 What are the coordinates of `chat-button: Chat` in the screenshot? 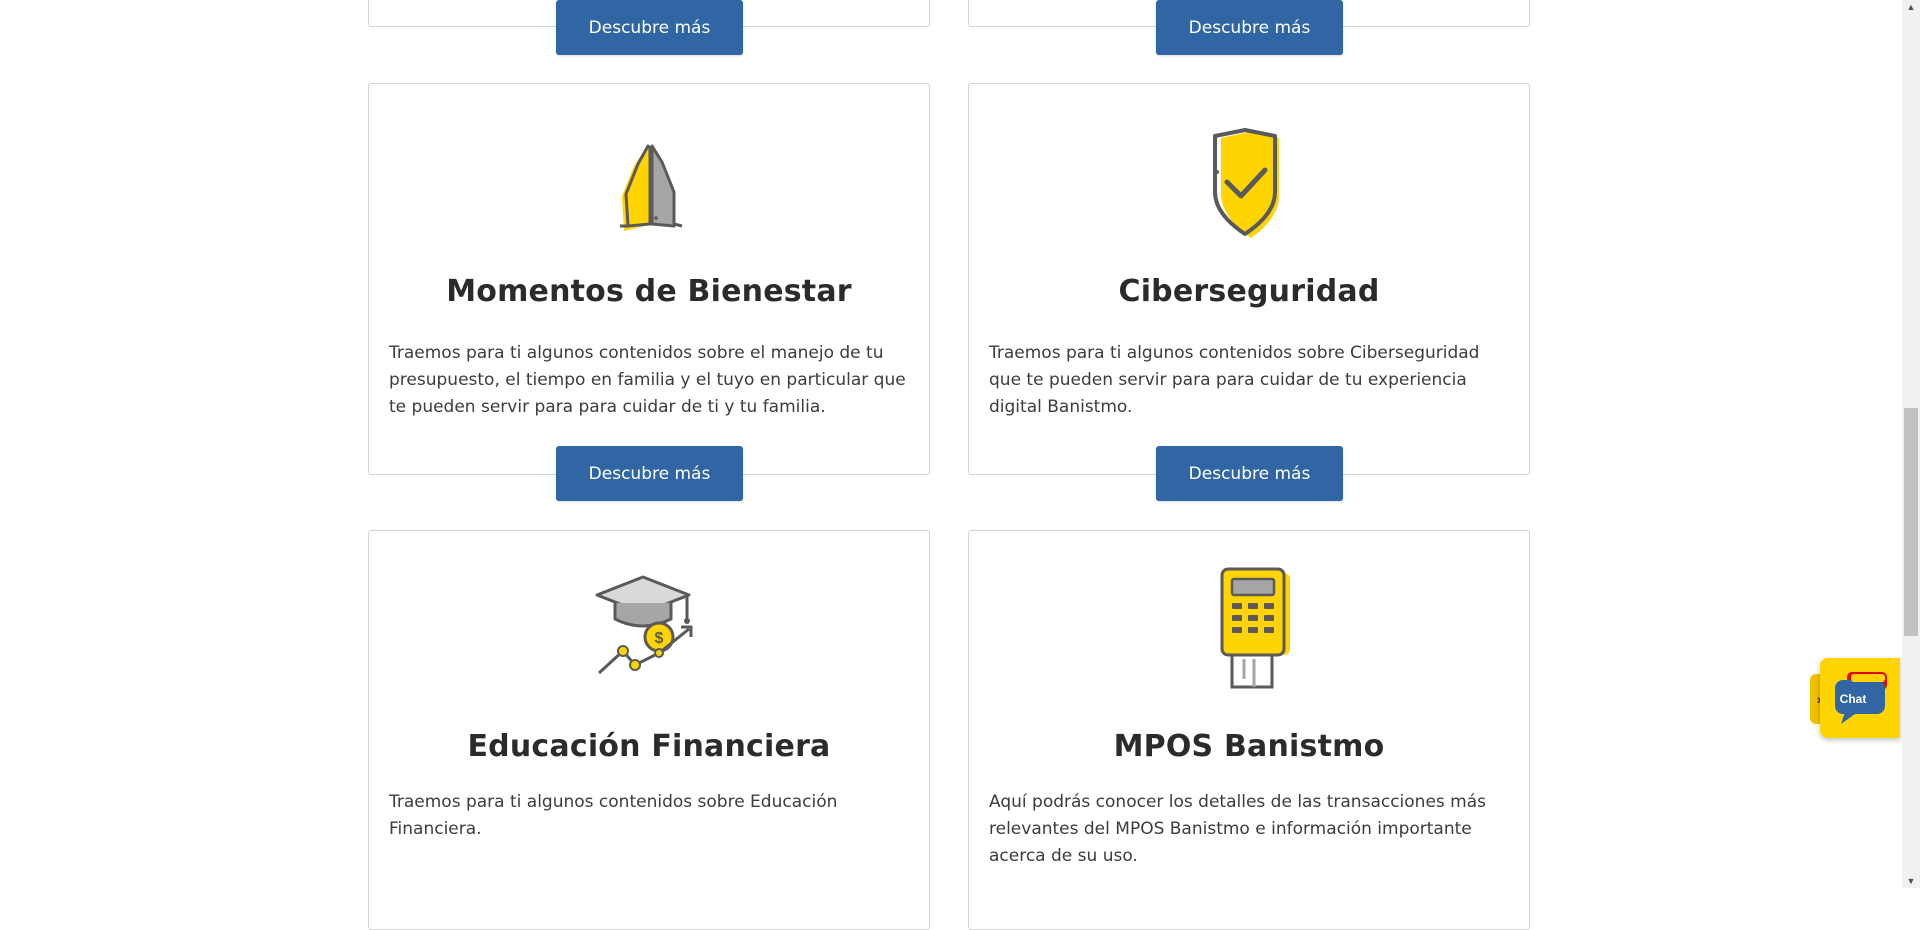 It's located at (1860, 698).